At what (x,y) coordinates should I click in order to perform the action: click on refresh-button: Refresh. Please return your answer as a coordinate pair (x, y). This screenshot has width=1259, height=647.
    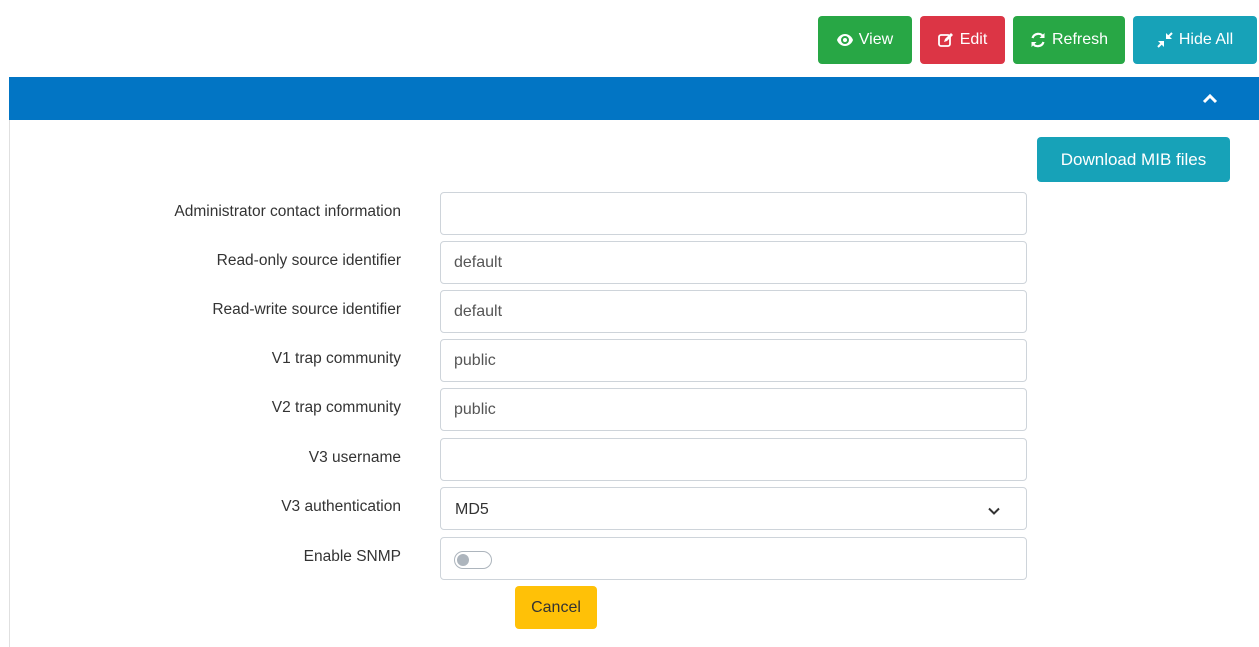
    Looking at the image, I should click on (1069, 40).